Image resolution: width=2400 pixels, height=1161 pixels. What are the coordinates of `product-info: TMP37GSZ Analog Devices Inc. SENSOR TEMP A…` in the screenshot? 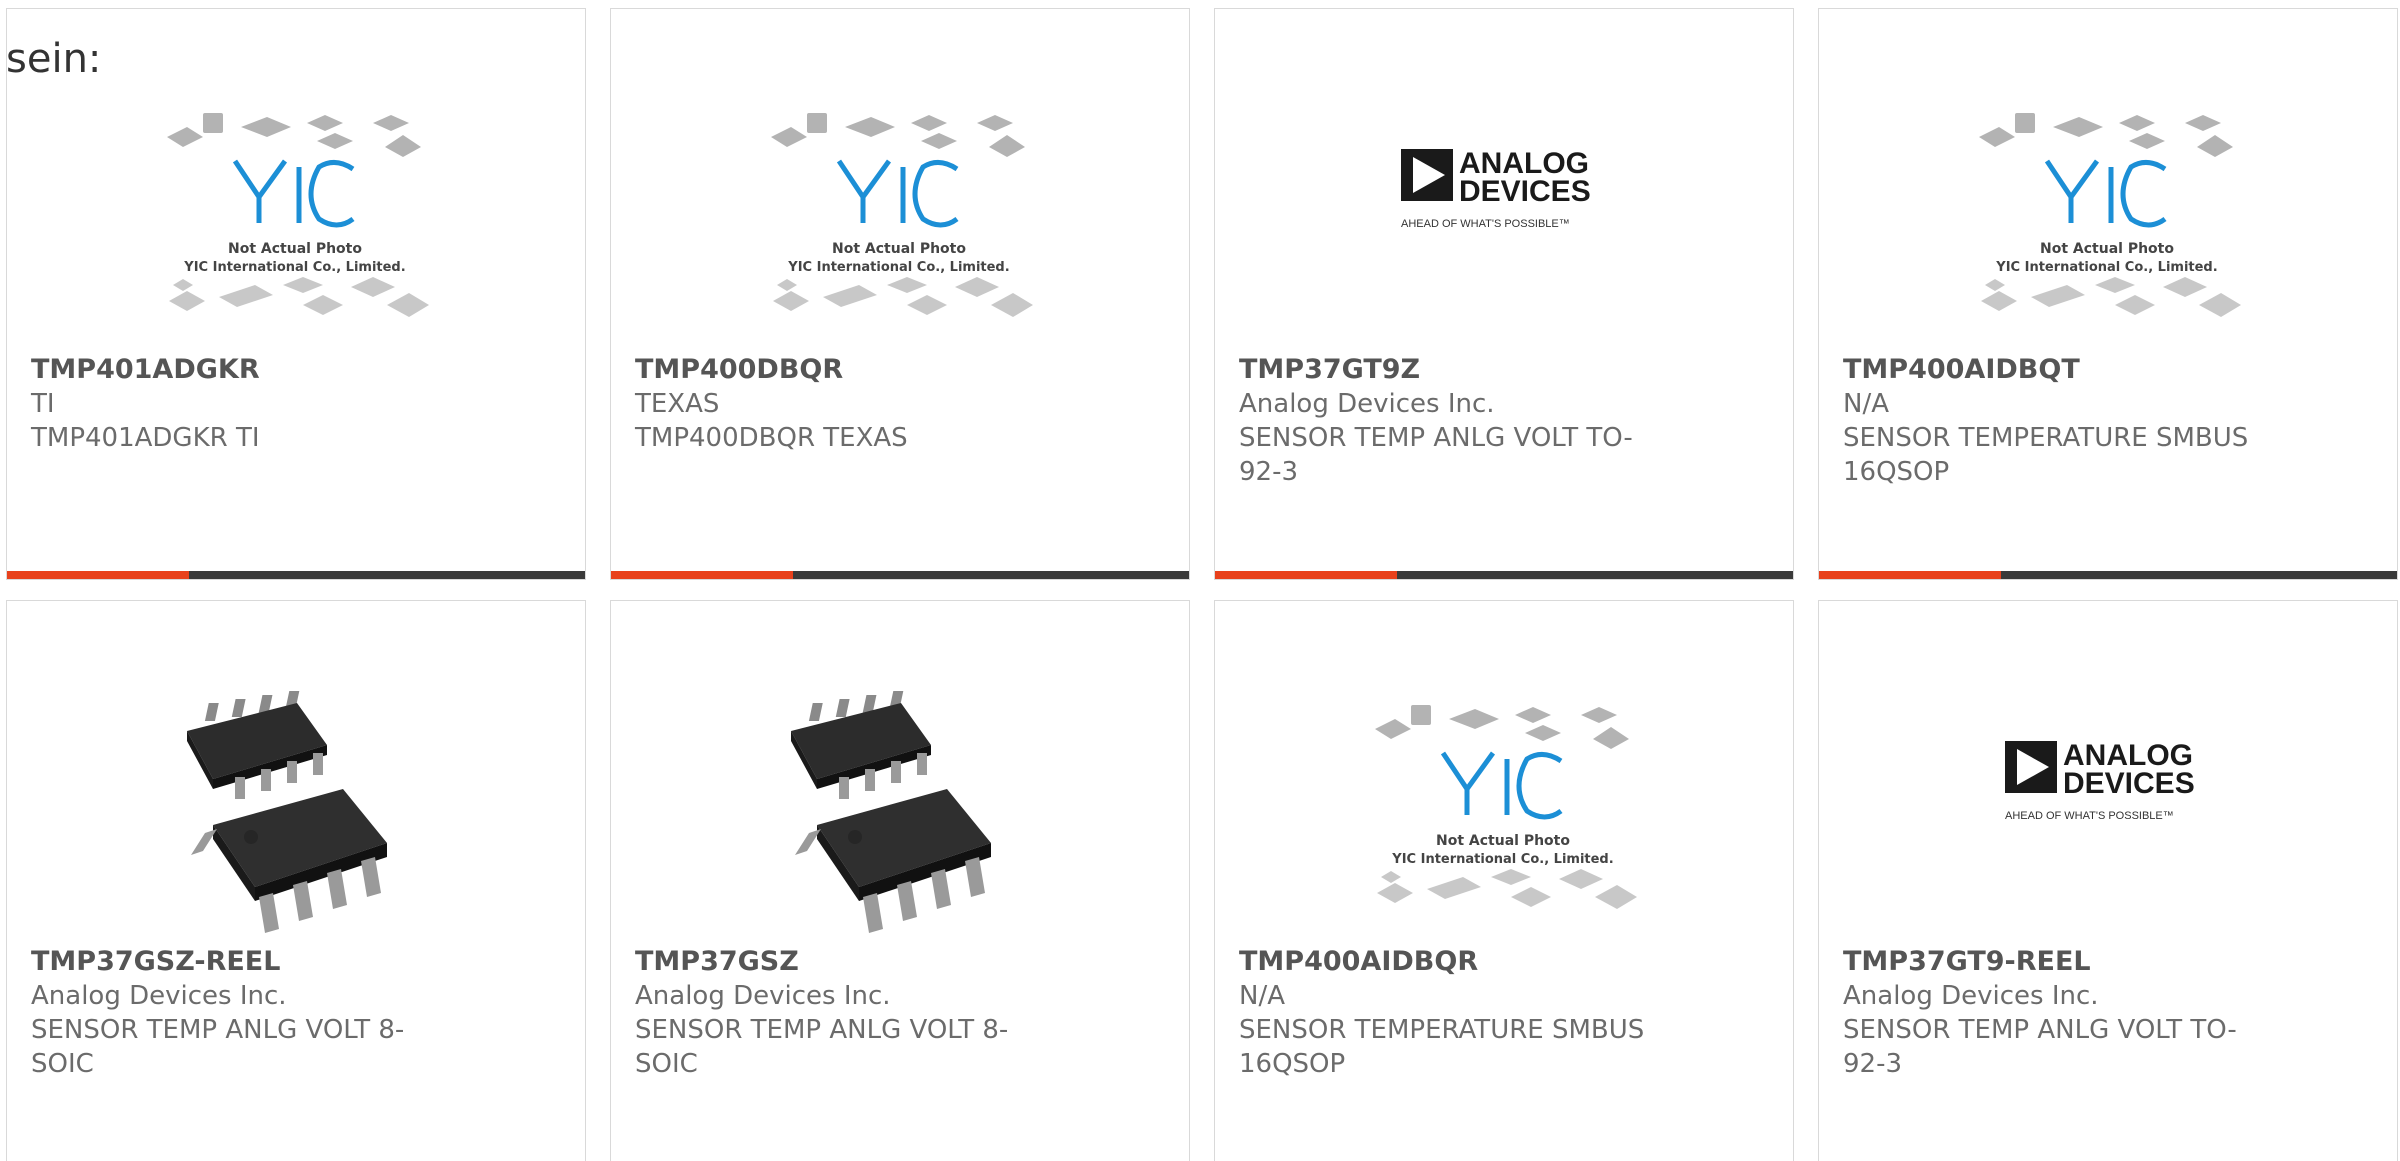 It's located at (845, 1013).